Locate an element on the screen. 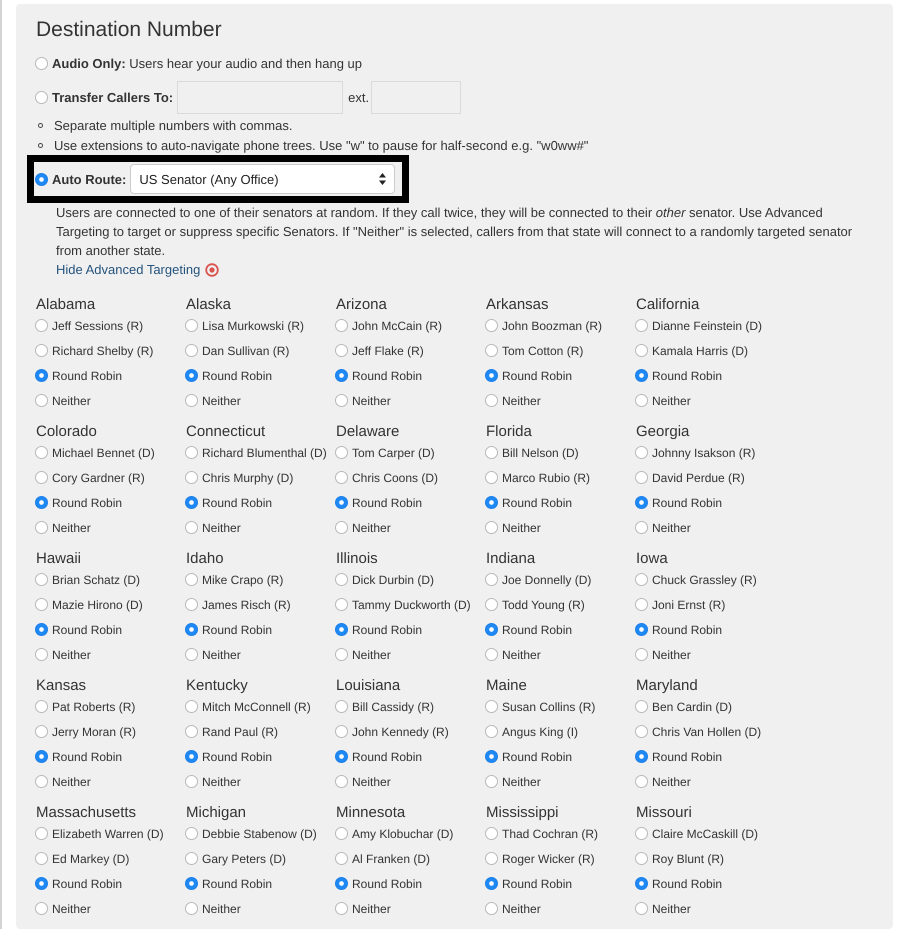  route-select: US Senator (Any Office) is located at coordinates (263, 179).